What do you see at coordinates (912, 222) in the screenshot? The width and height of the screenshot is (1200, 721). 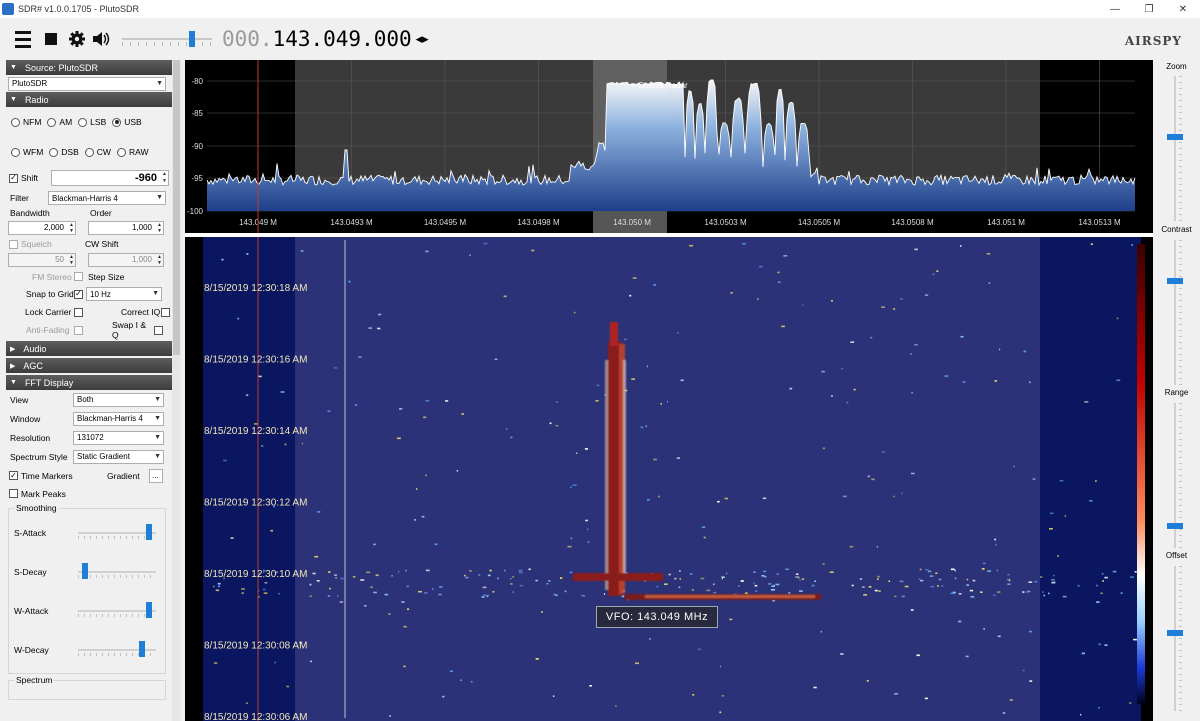 I see `spectrum-x-tick: 143.0508 M` at bounding box center [912, 222].